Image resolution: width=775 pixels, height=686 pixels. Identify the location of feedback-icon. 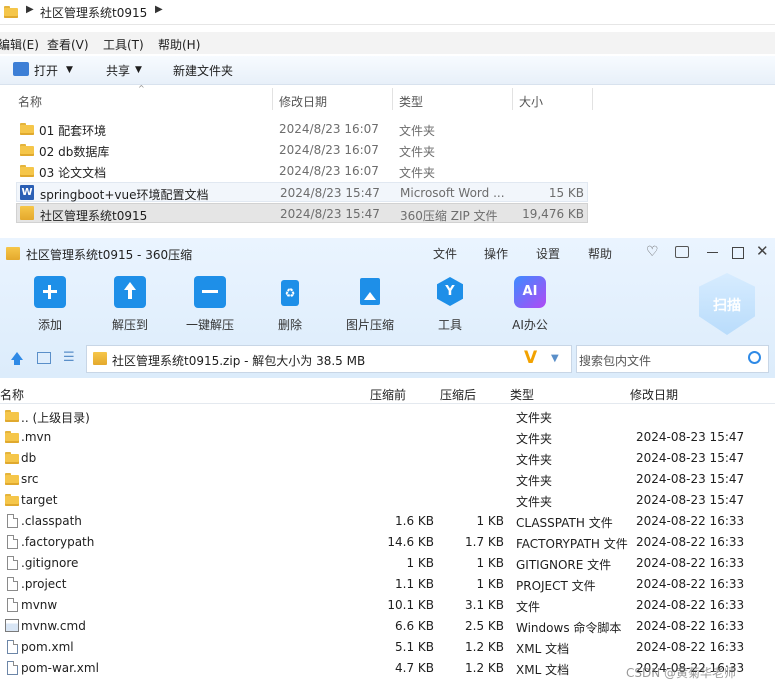
(682, 252).